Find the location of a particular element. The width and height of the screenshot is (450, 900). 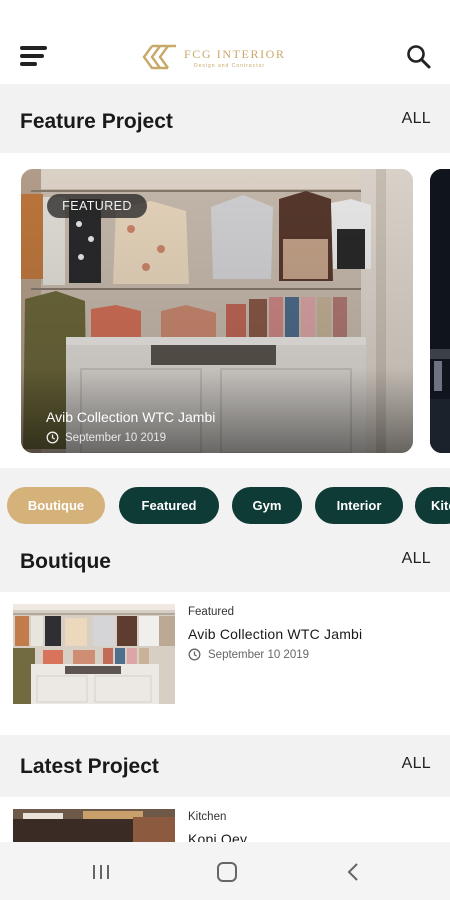

chip-boutique: Boutique is located at coordinates (56, 505).